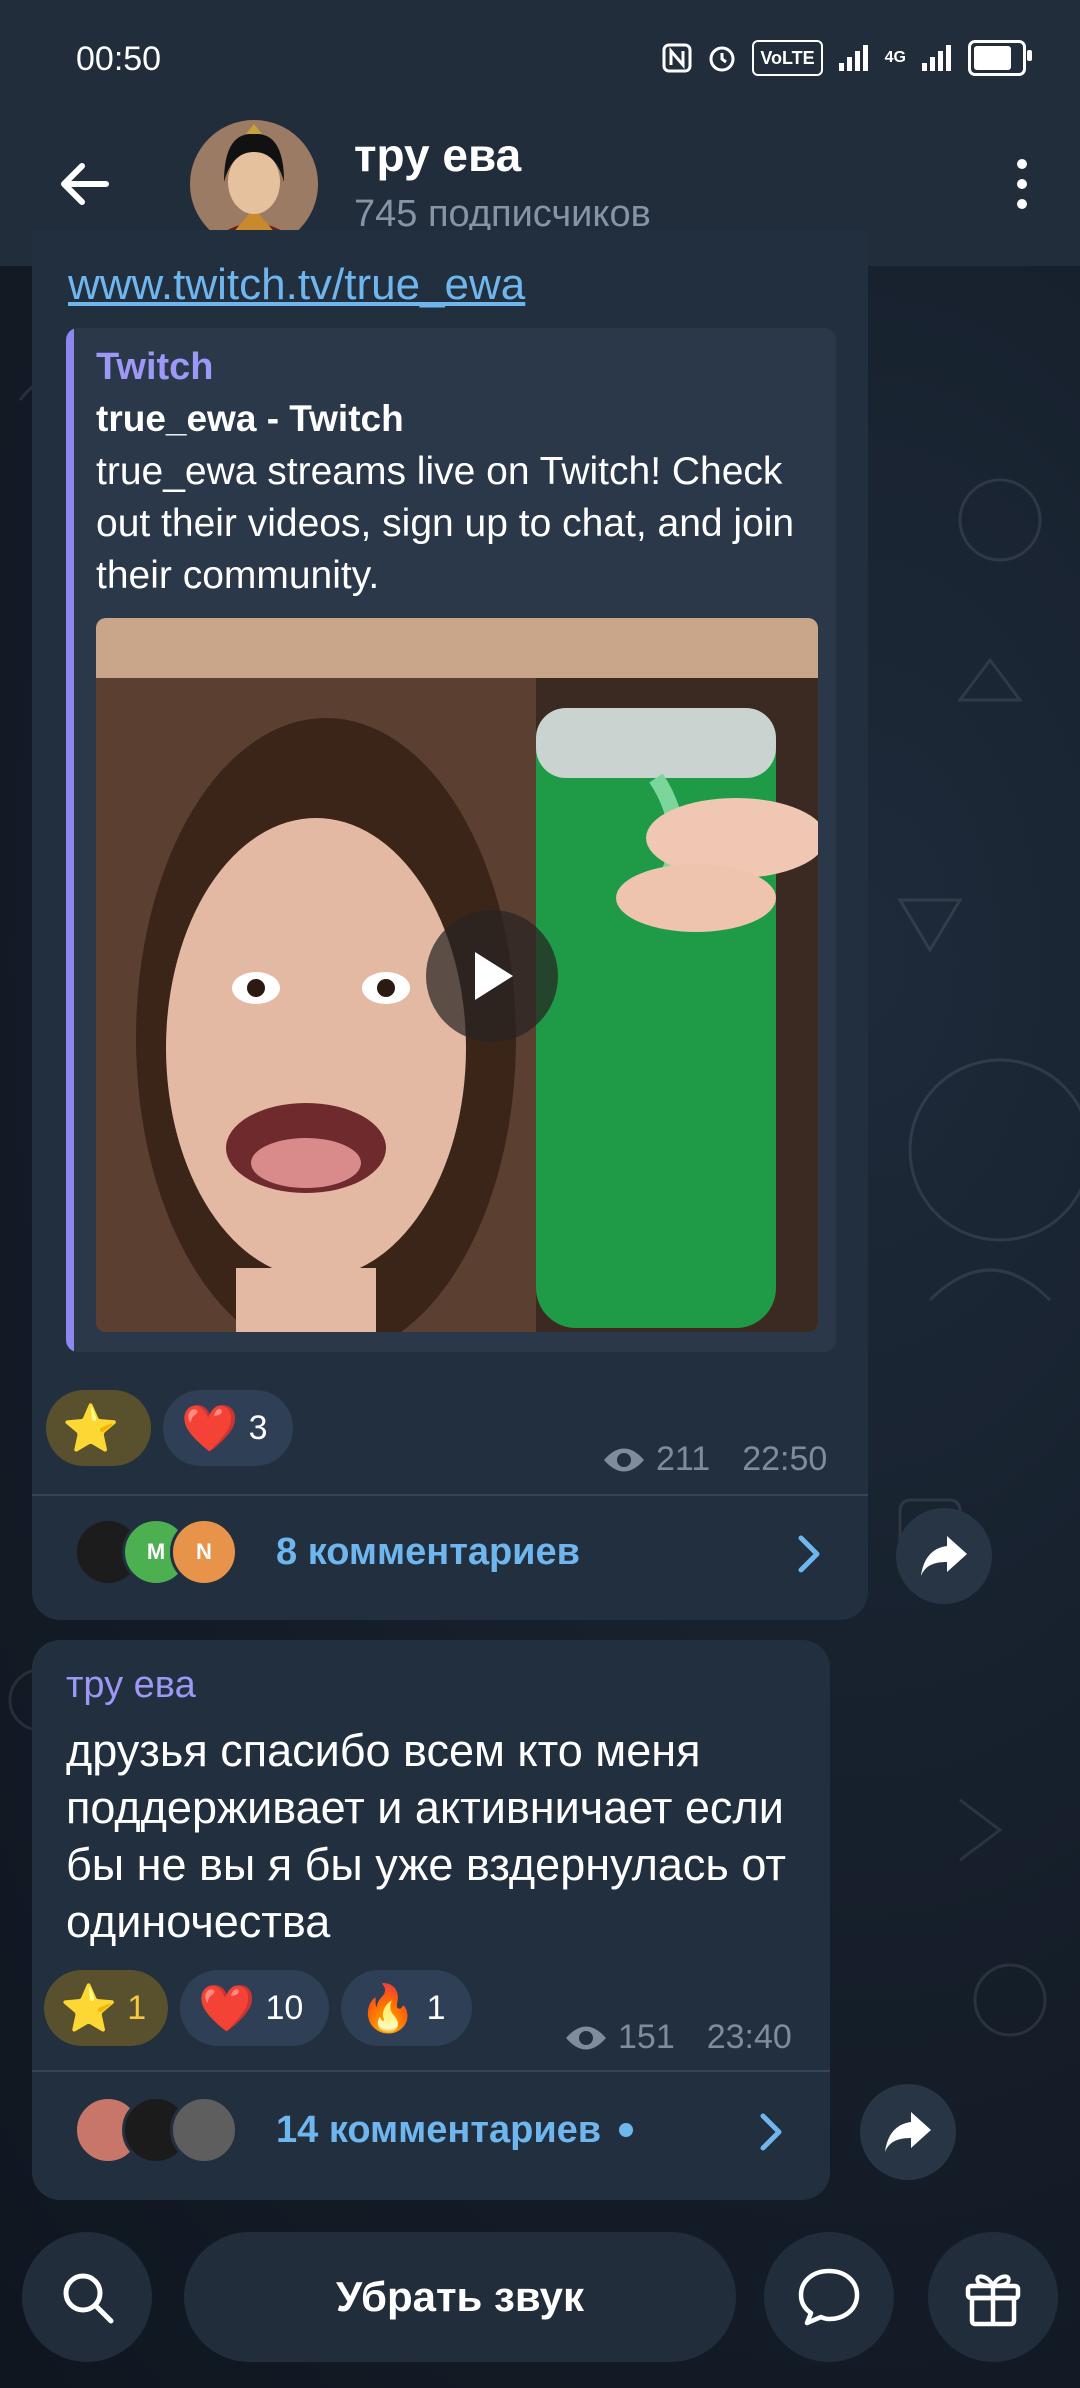  What do you see at coordinates (204, 1552) in the screenshot?
I see `avatar: N` at bounding box center [204, 1552].